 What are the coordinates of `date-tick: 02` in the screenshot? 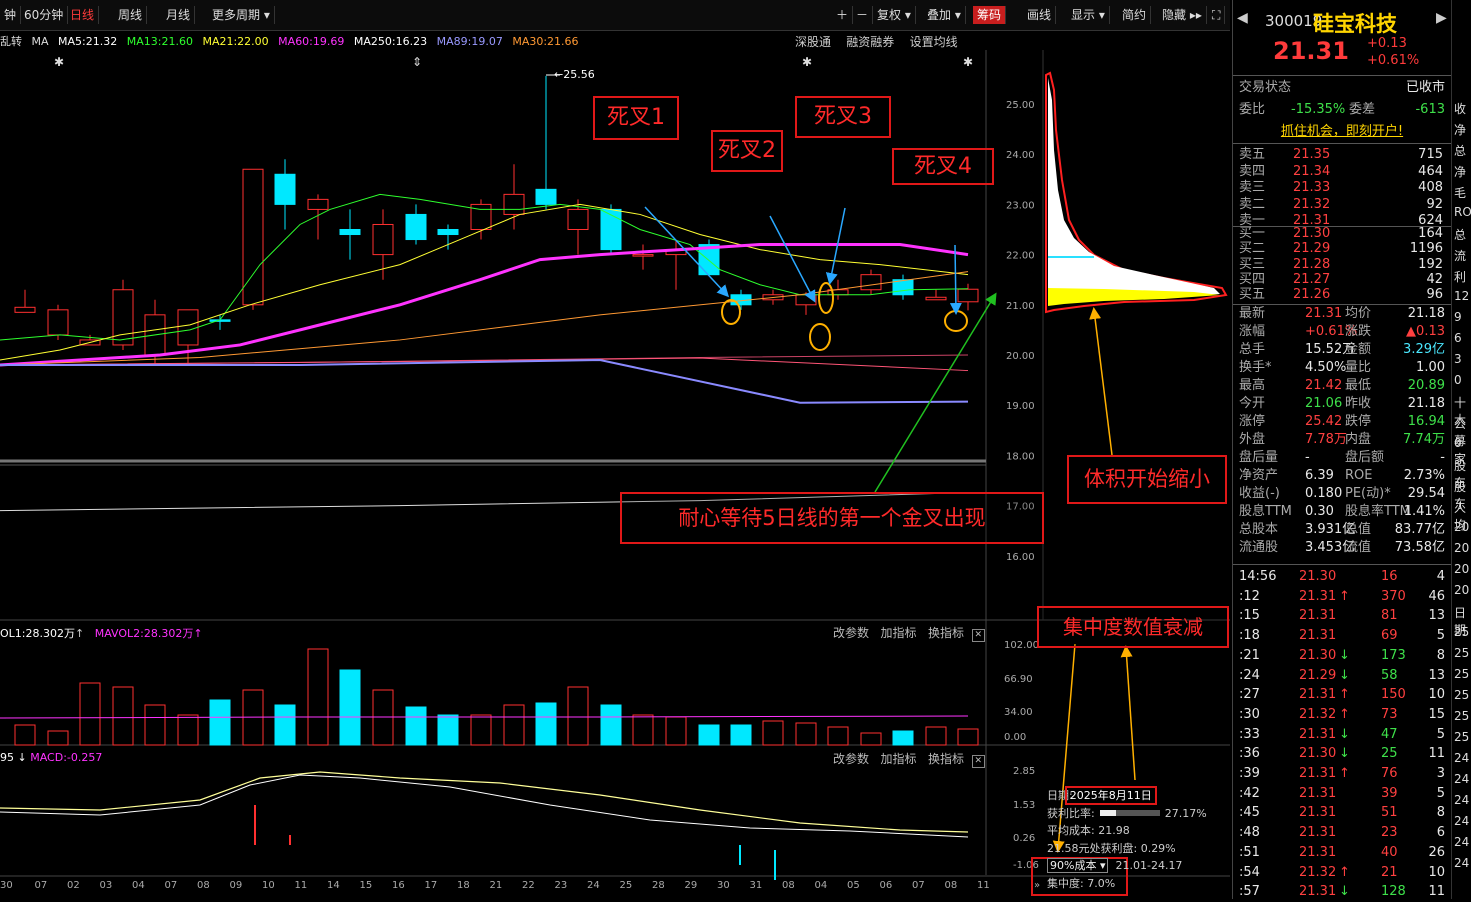 It's located at (73, 885).